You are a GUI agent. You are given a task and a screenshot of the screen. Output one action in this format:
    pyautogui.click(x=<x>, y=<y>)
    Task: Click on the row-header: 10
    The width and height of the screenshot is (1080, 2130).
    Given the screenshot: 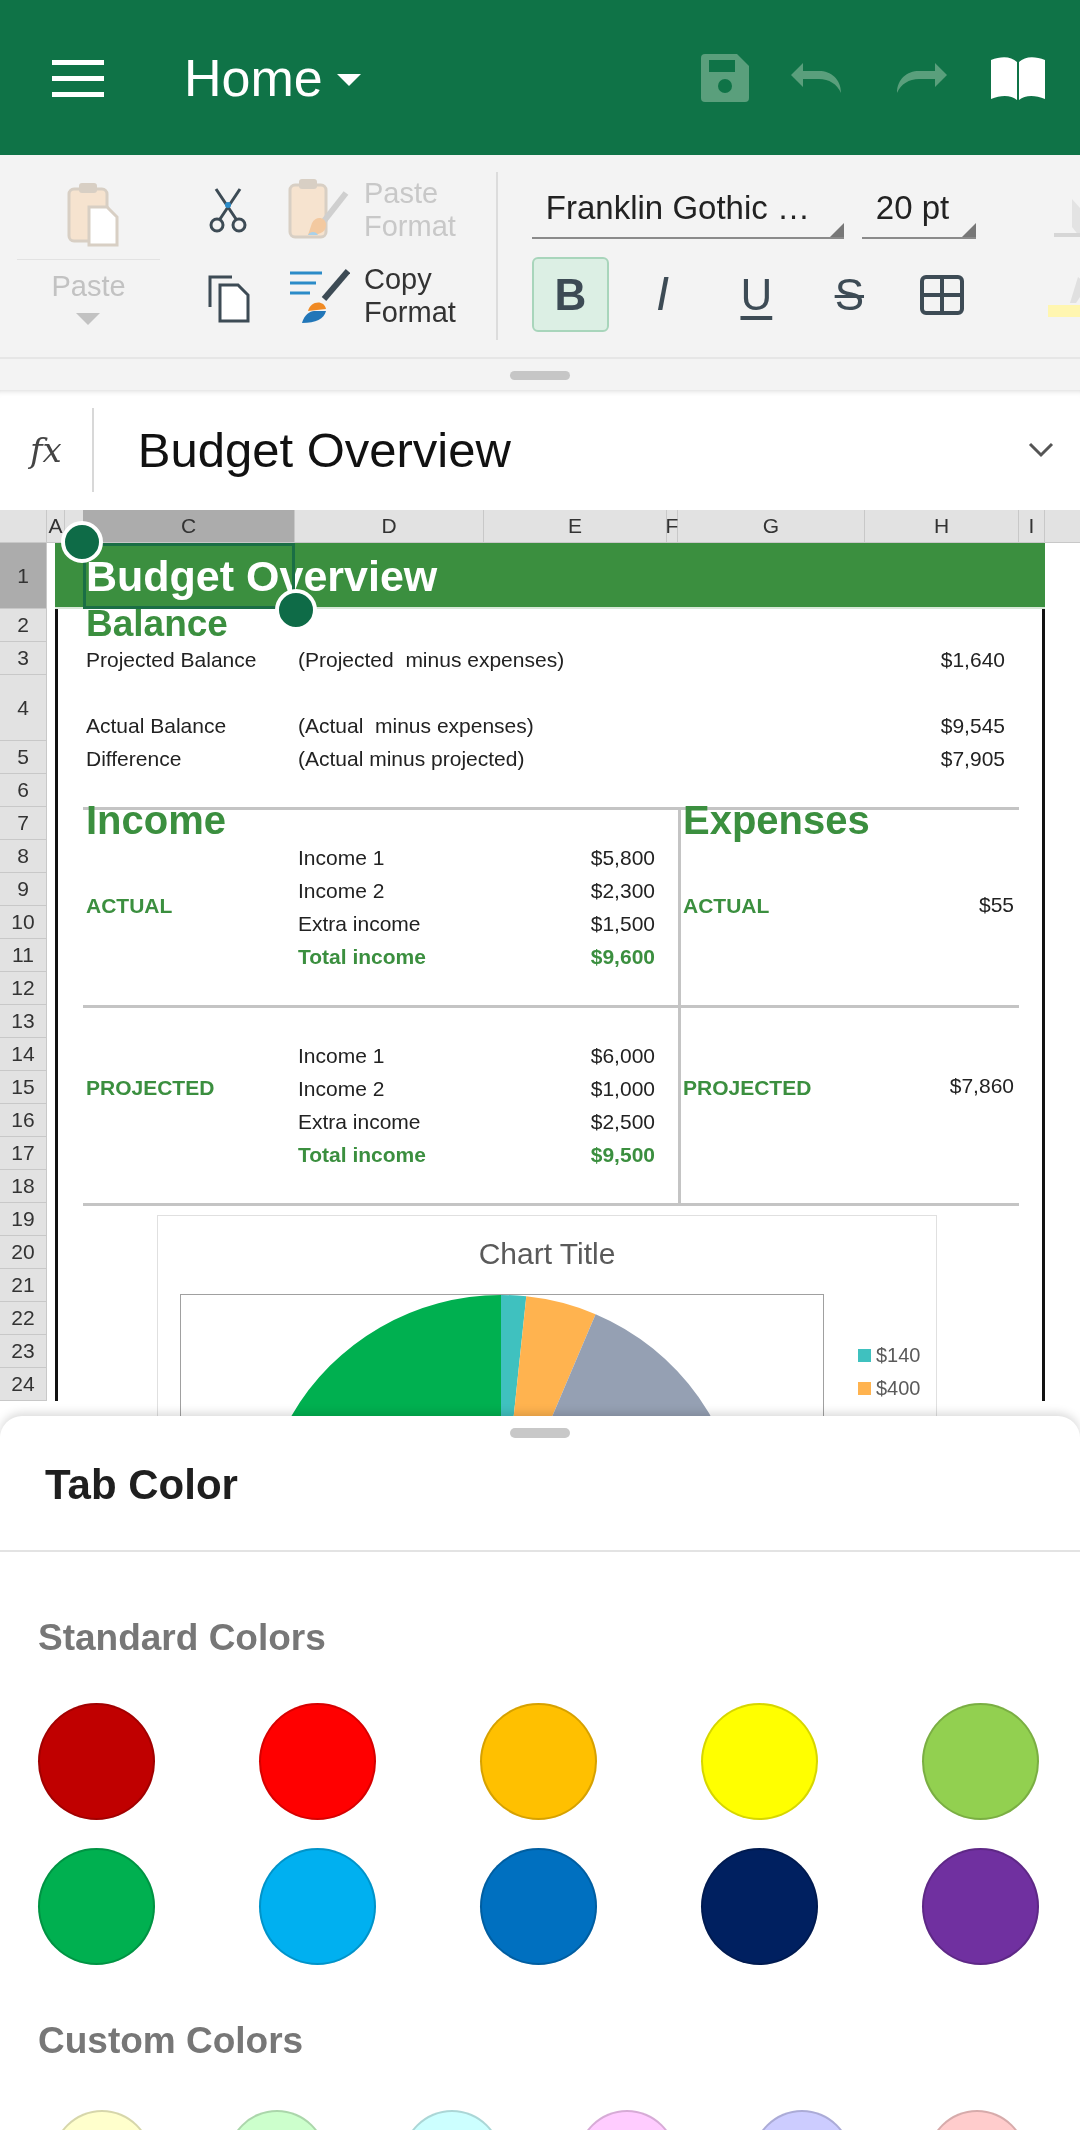 What is the action you would take?
    pyautogui.click(x=23, y=922)
    